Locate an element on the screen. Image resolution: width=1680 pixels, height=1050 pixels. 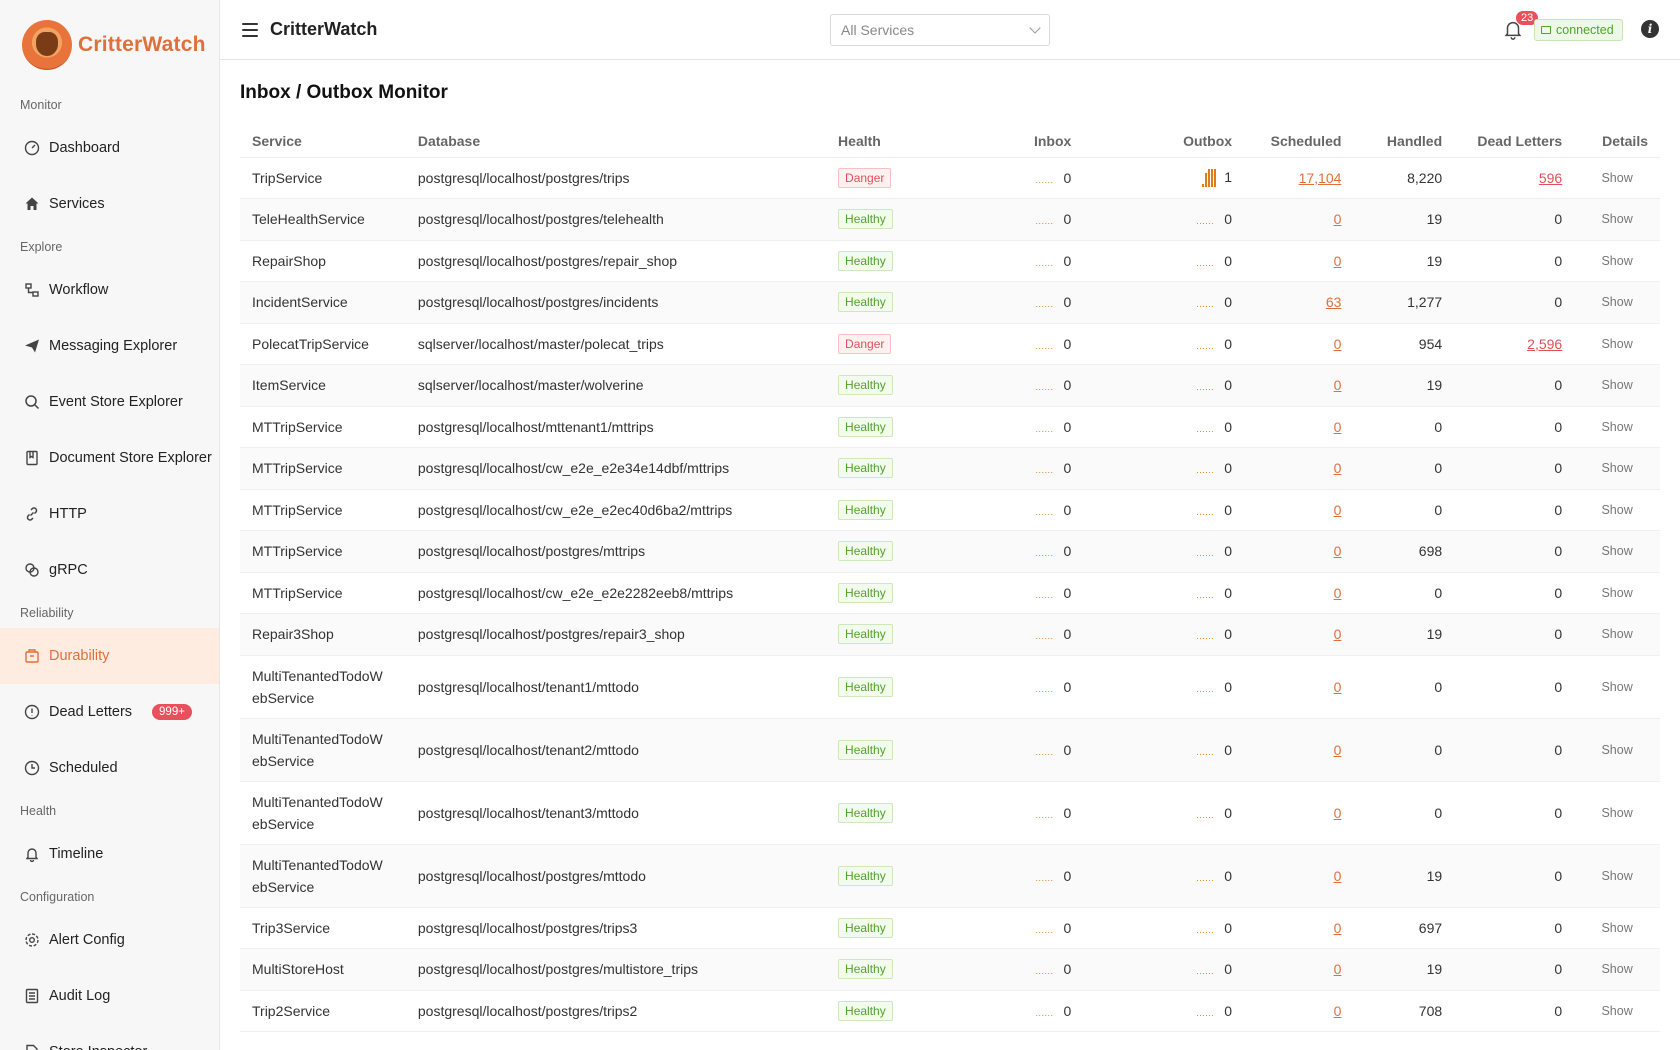
sidebar-item-label: gRPC is located at coordinates (68, 570).